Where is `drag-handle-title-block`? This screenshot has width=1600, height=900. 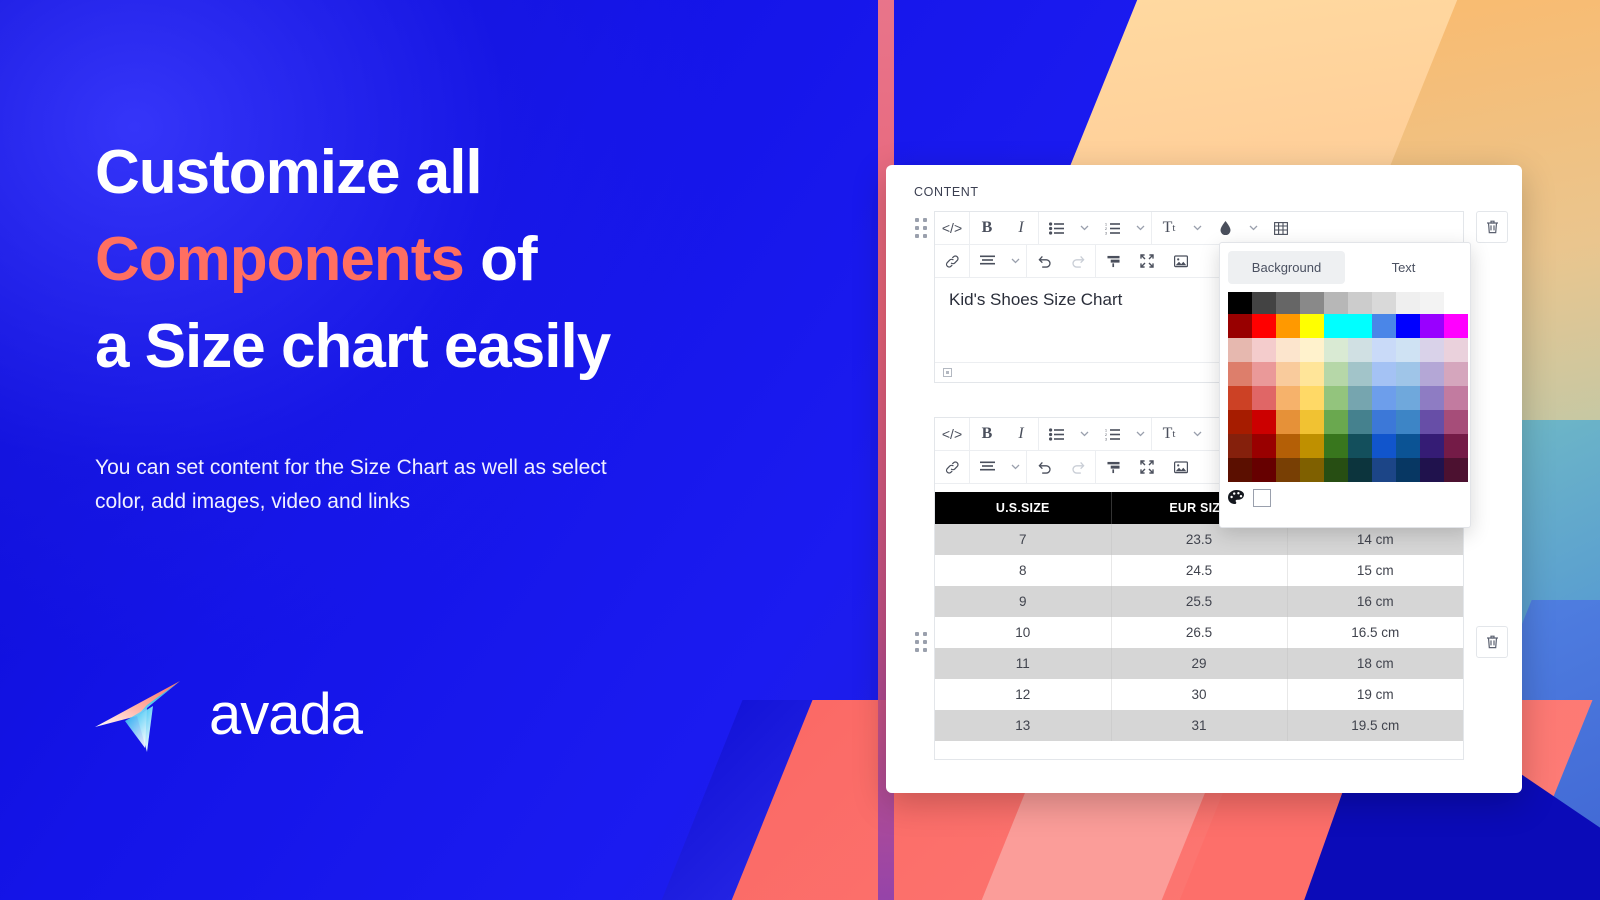 drag-handle-title-block is located at coordinates (921, 228).